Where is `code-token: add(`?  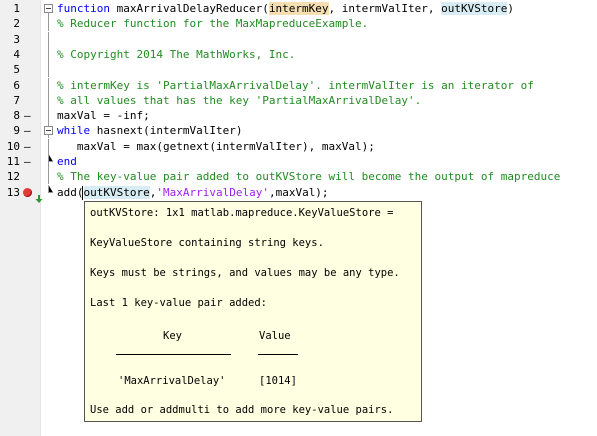 code-token: add( is located at coordinates (70, 192).